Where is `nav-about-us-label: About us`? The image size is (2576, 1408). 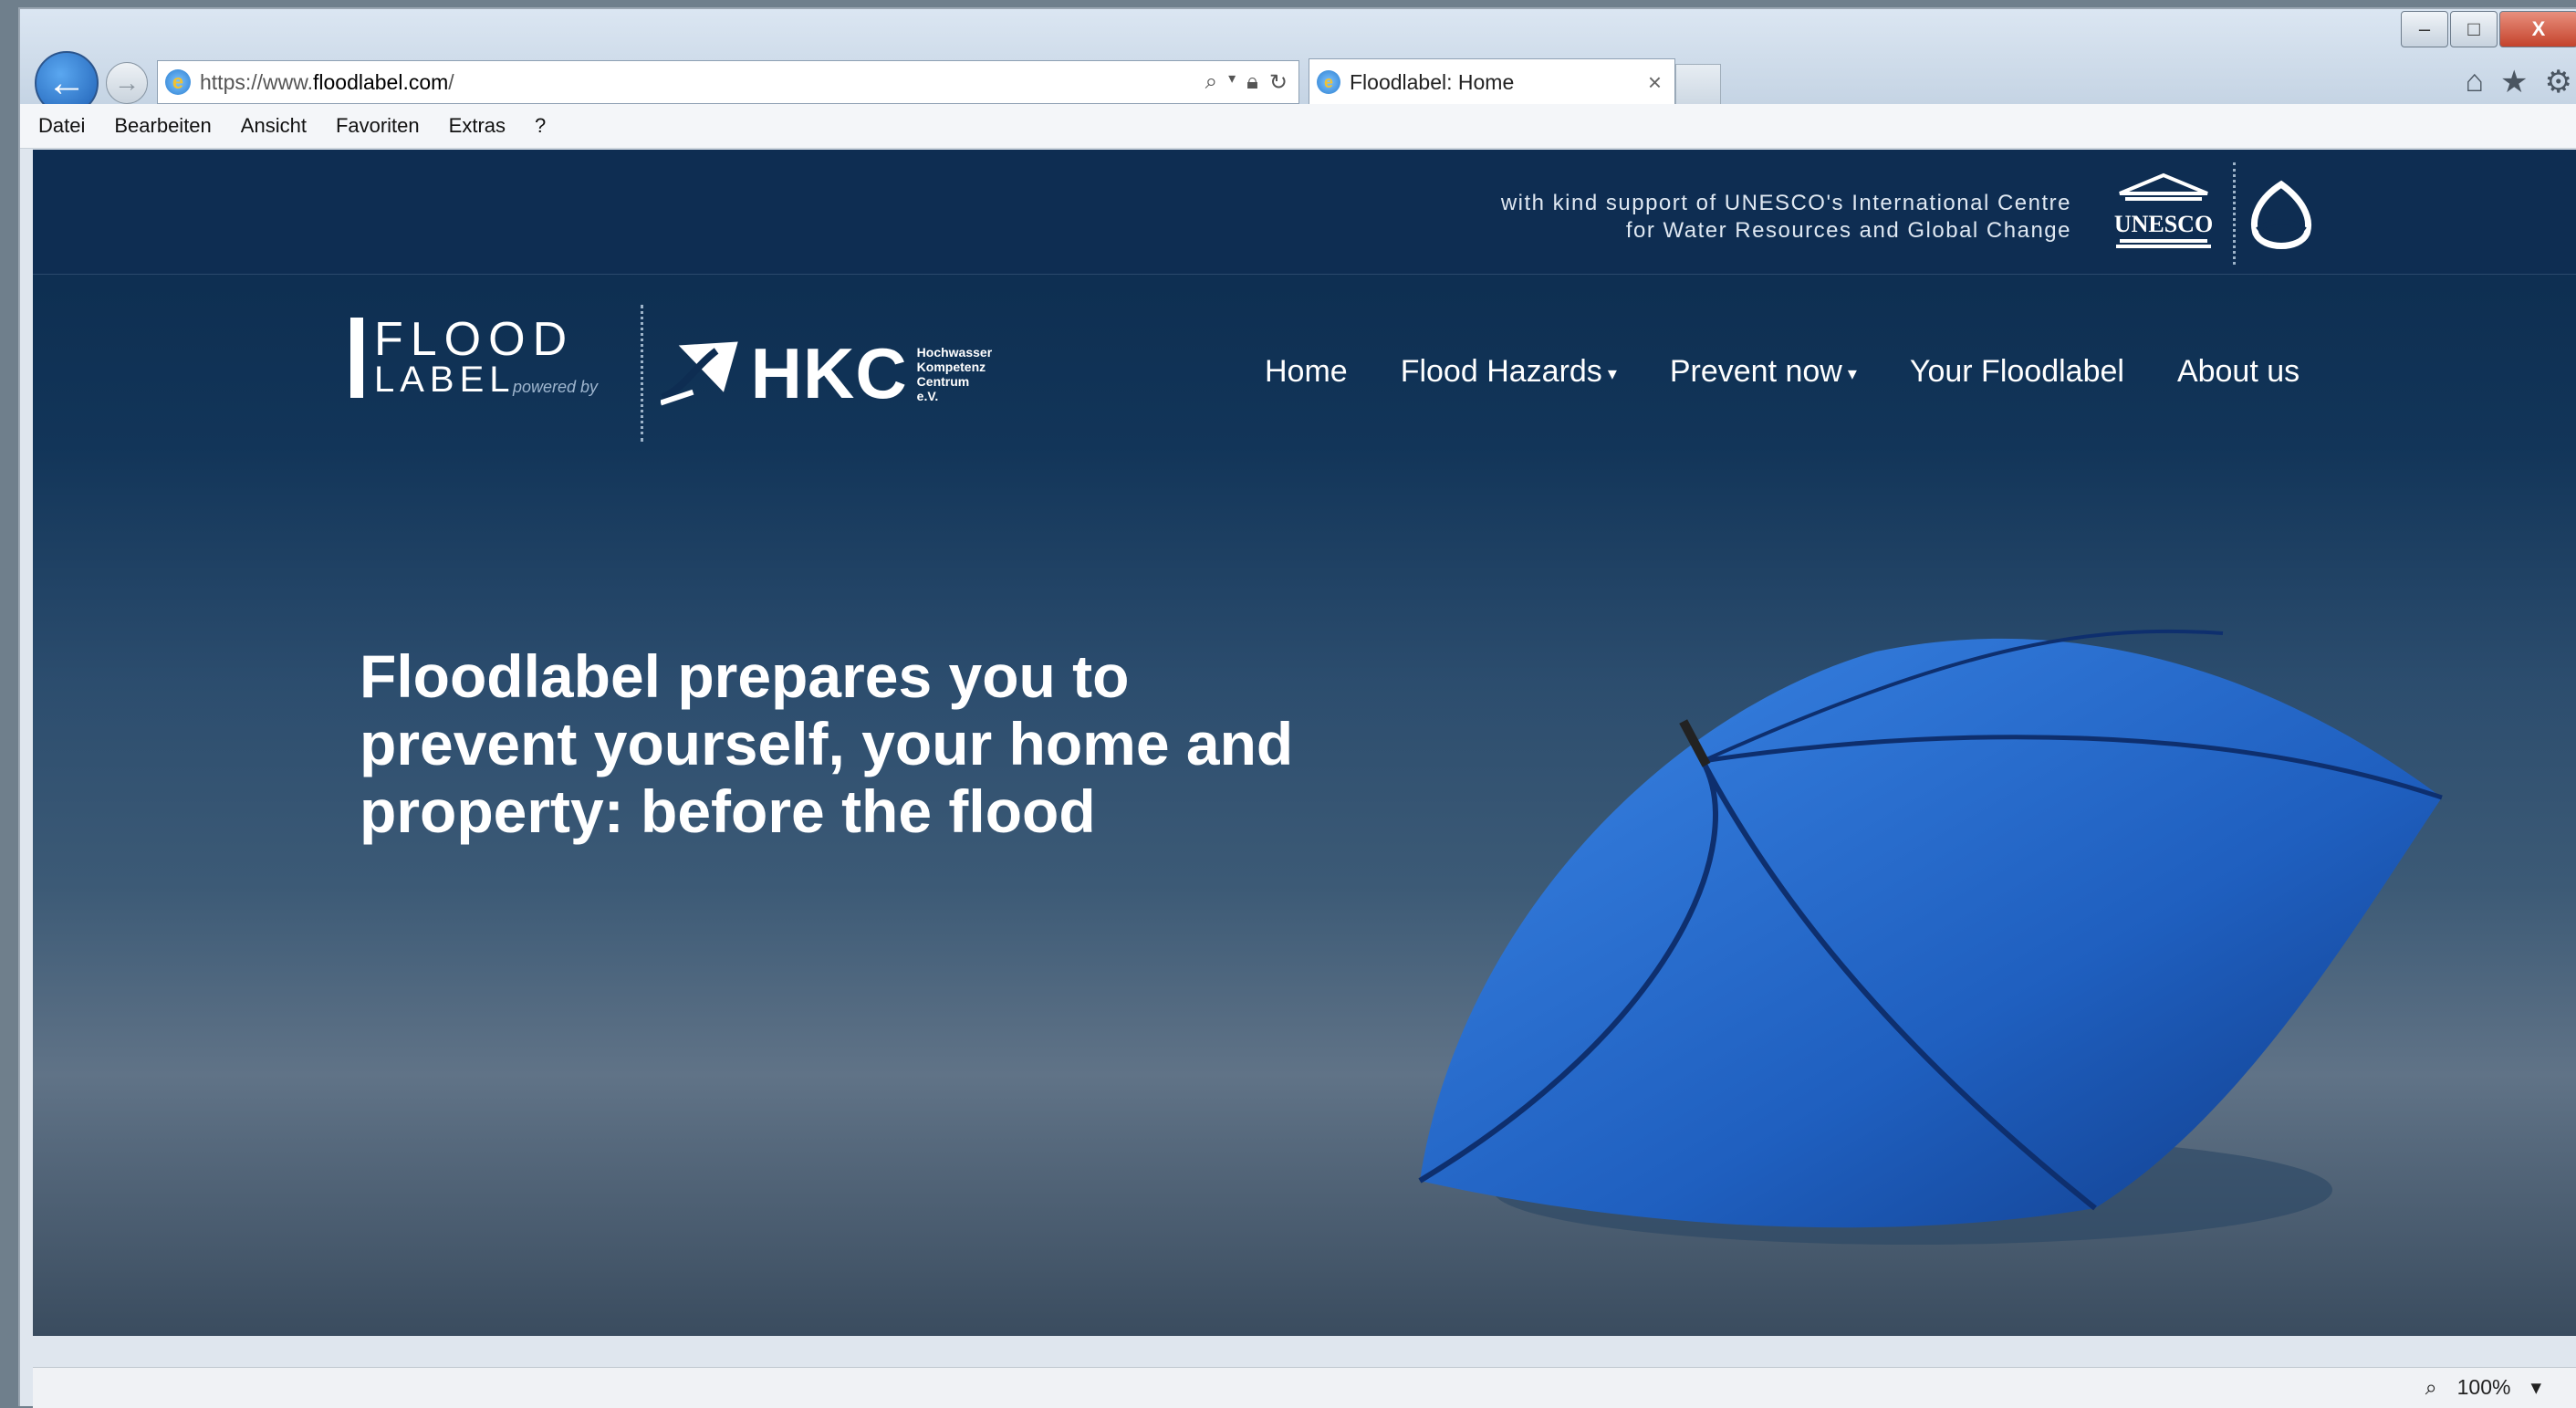
nav-about-us-label: About us is located at coordinates (2238, 371).